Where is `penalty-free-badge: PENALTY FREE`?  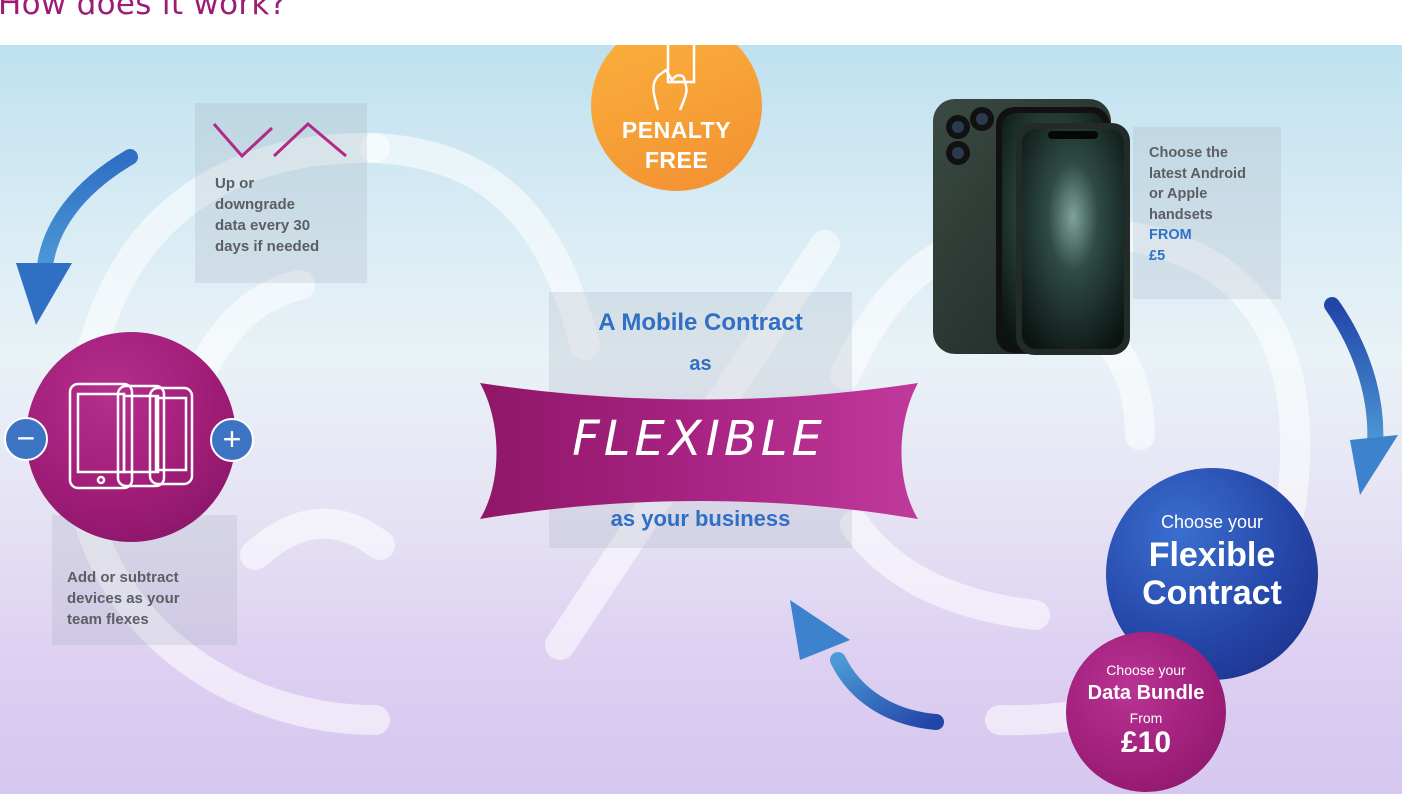 penalty-free-badge: PENALTY FREE is located at coordinates (676, 118).